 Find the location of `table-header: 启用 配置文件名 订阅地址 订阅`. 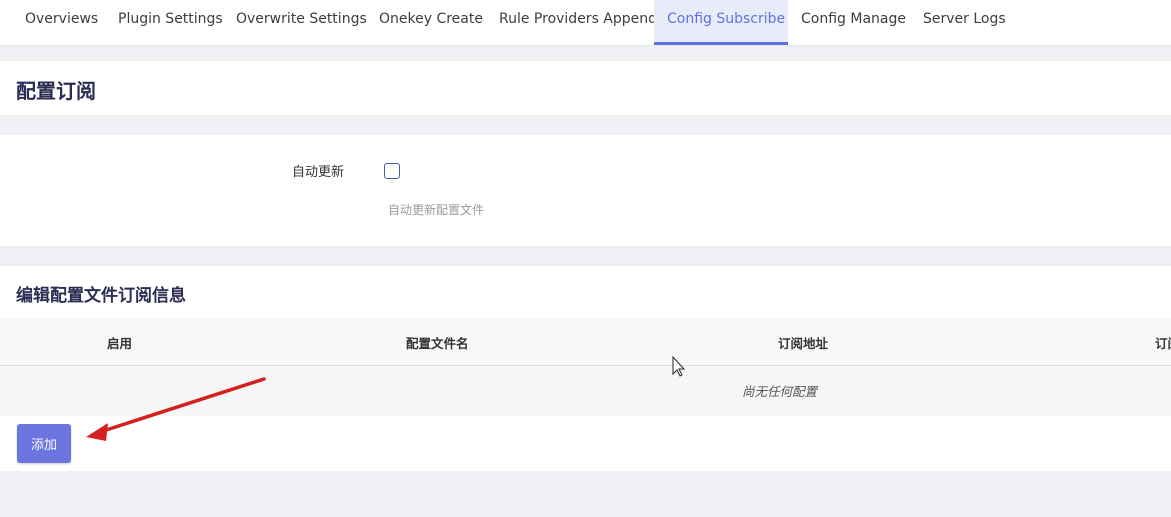

table-header: 启用 配置文件名 订阅地址 订阅 is located at coordinates (585, 342).